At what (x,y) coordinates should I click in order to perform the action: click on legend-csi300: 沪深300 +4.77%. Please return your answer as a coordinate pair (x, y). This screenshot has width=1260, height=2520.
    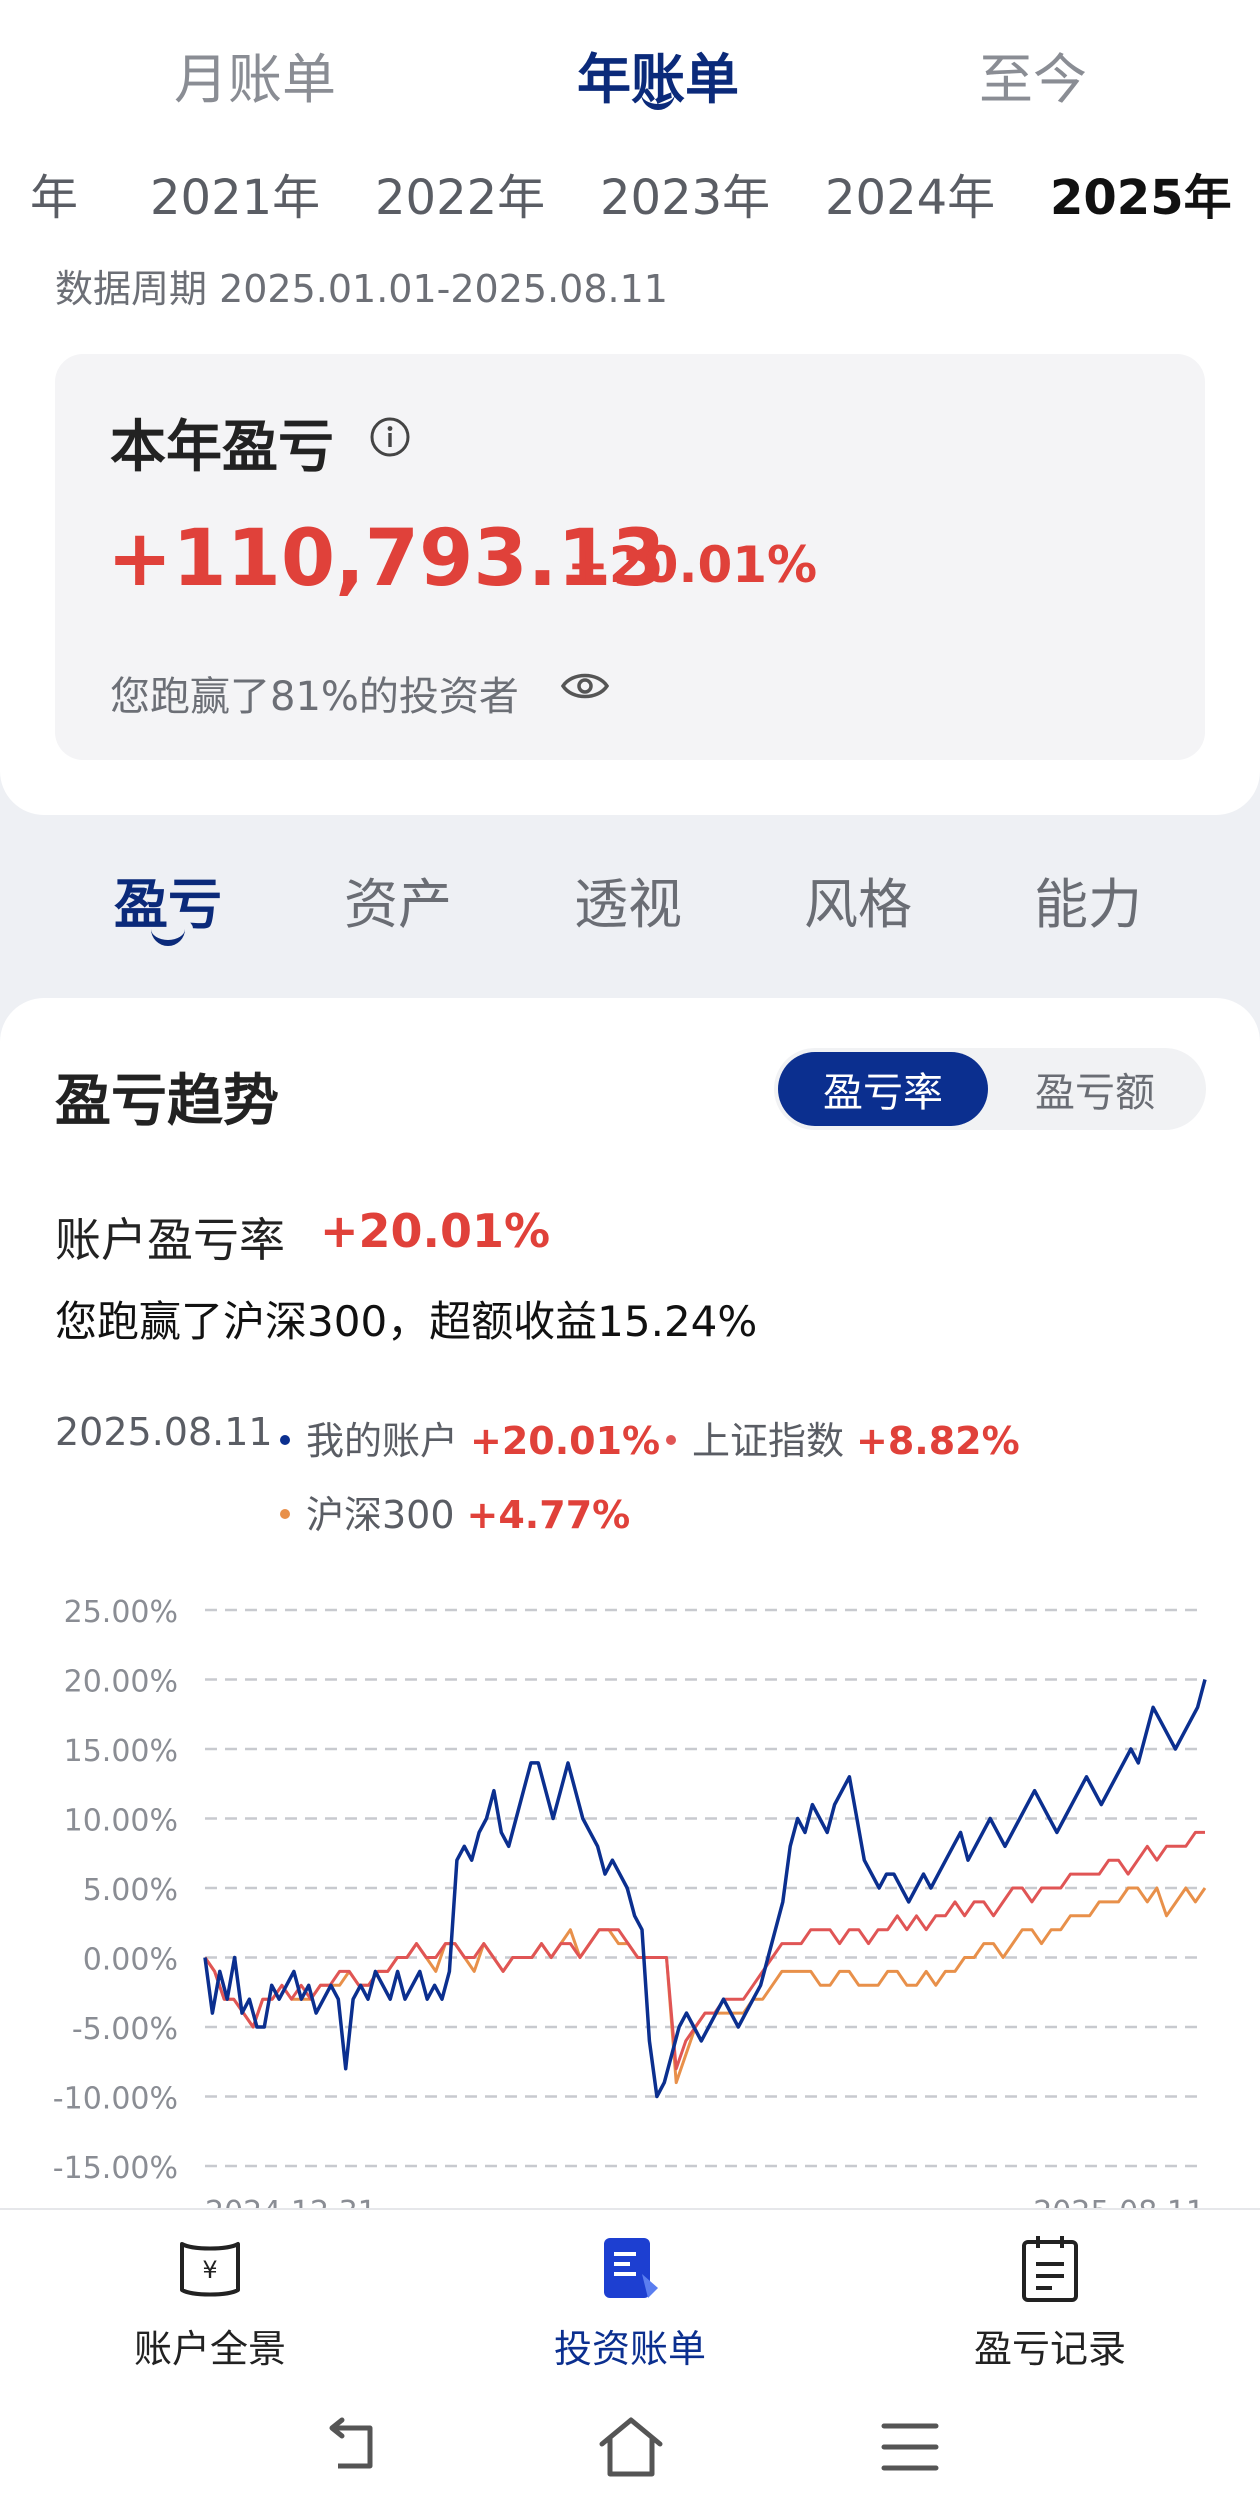
    Looking at the image, I should click on (455, 1511).